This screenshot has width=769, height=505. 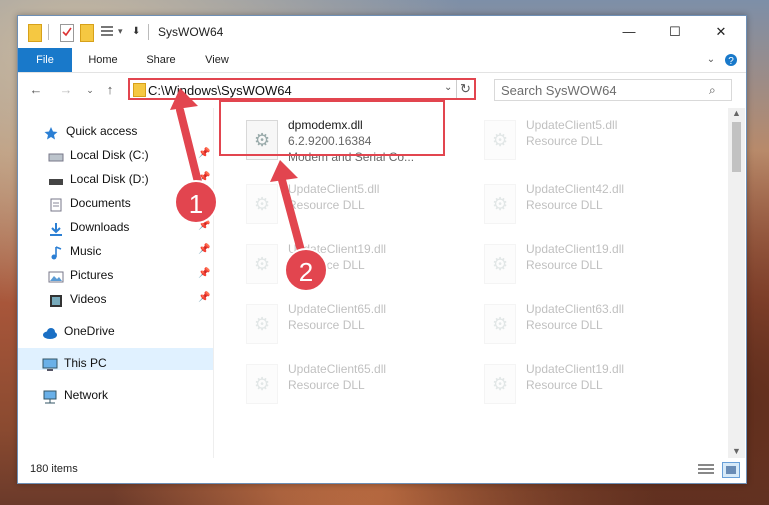 What do you see at coordinates (184, 99) in the screenshot?
I see `arrow-1-head` at bounding box center [184, 99].